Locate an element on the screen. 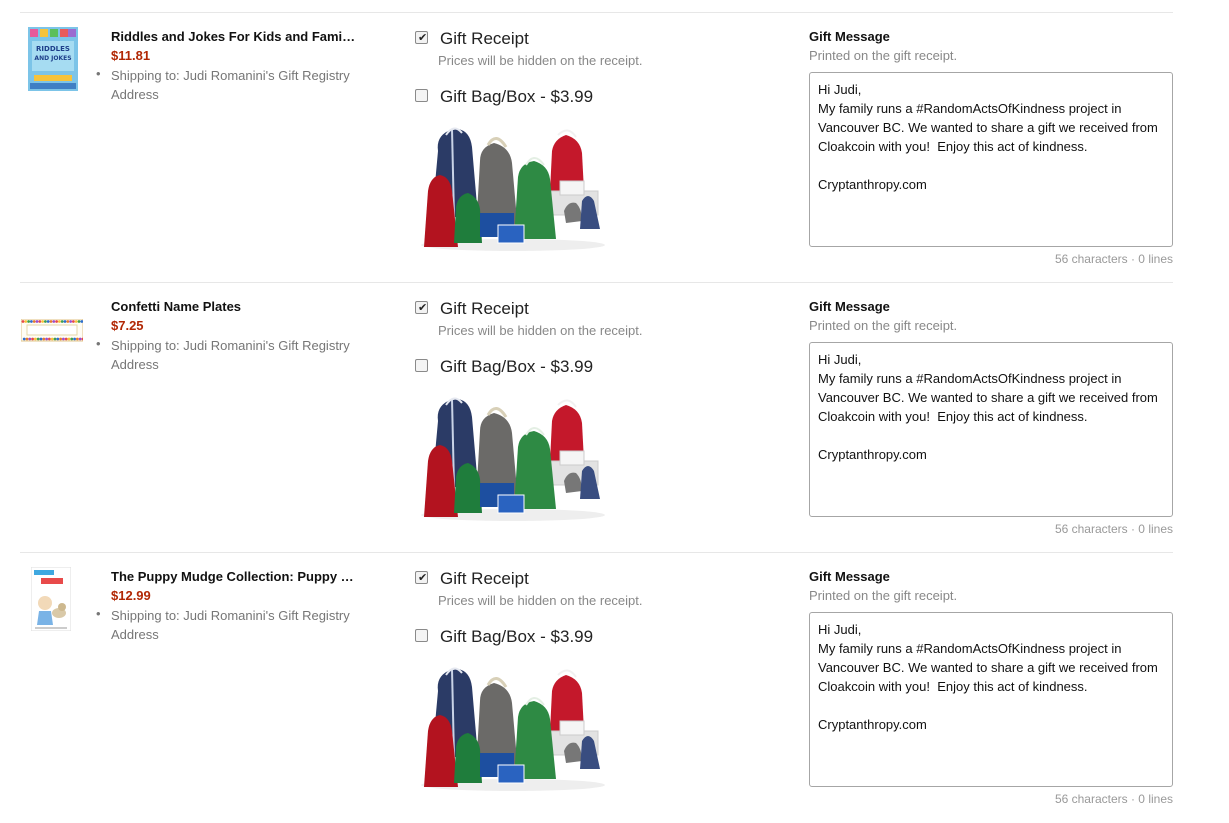 The height and width of the screenshot is (823, 1229). book-title-text: RIDDLES is located at coordinates (53, 49).